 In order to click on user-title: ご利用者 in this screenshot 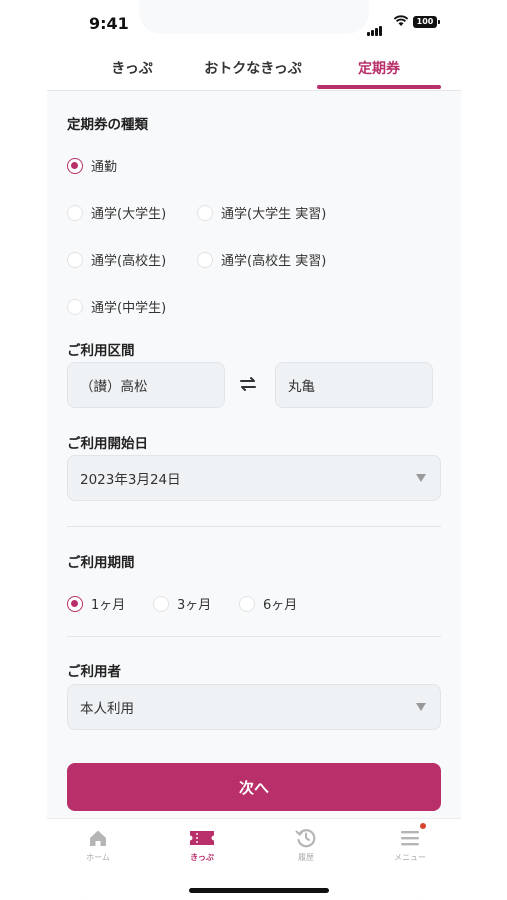, I will do `click(94, 672)`.